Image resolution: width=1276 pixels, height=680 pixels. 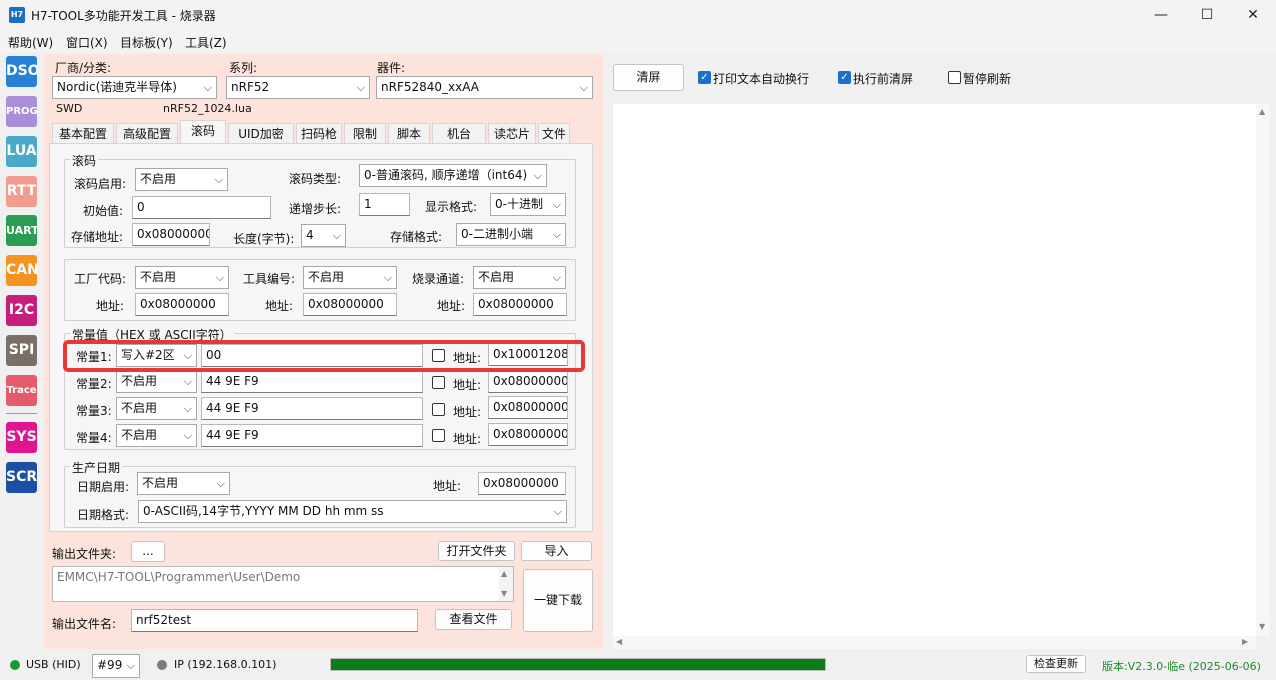 What do you see at coordinates (134, 87) in the screenshot?
I see `vendor-select: Nordic(诺迪克半导体) ⌵` at bounding box center [134, 87].